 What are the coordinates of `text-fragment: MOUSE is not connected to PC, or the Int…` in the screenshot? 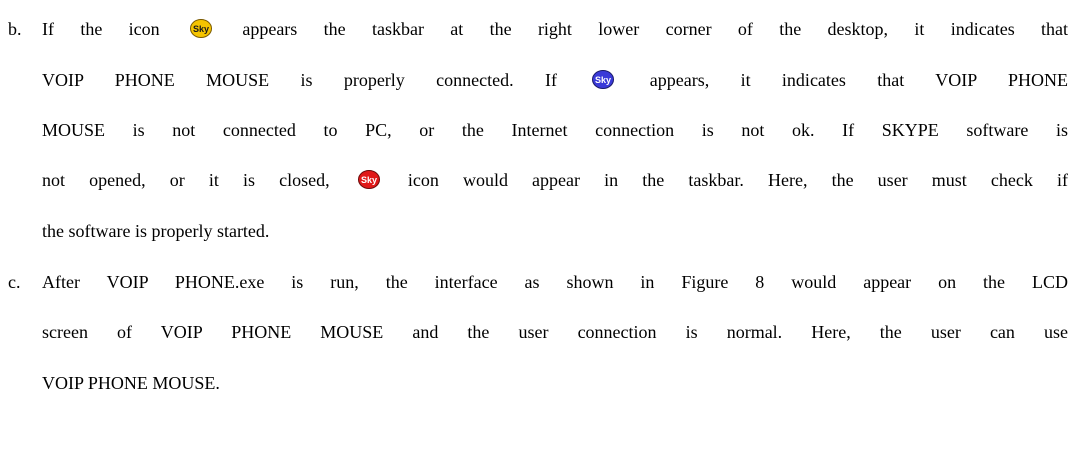 It's located at (555, 130).